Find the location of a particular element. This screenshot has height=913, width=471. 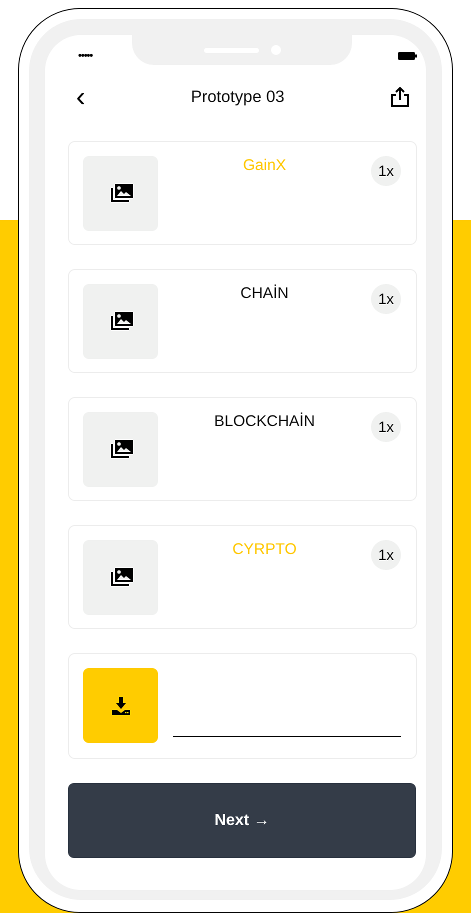

back-button: ‹ is located at coordinates (81, 97).